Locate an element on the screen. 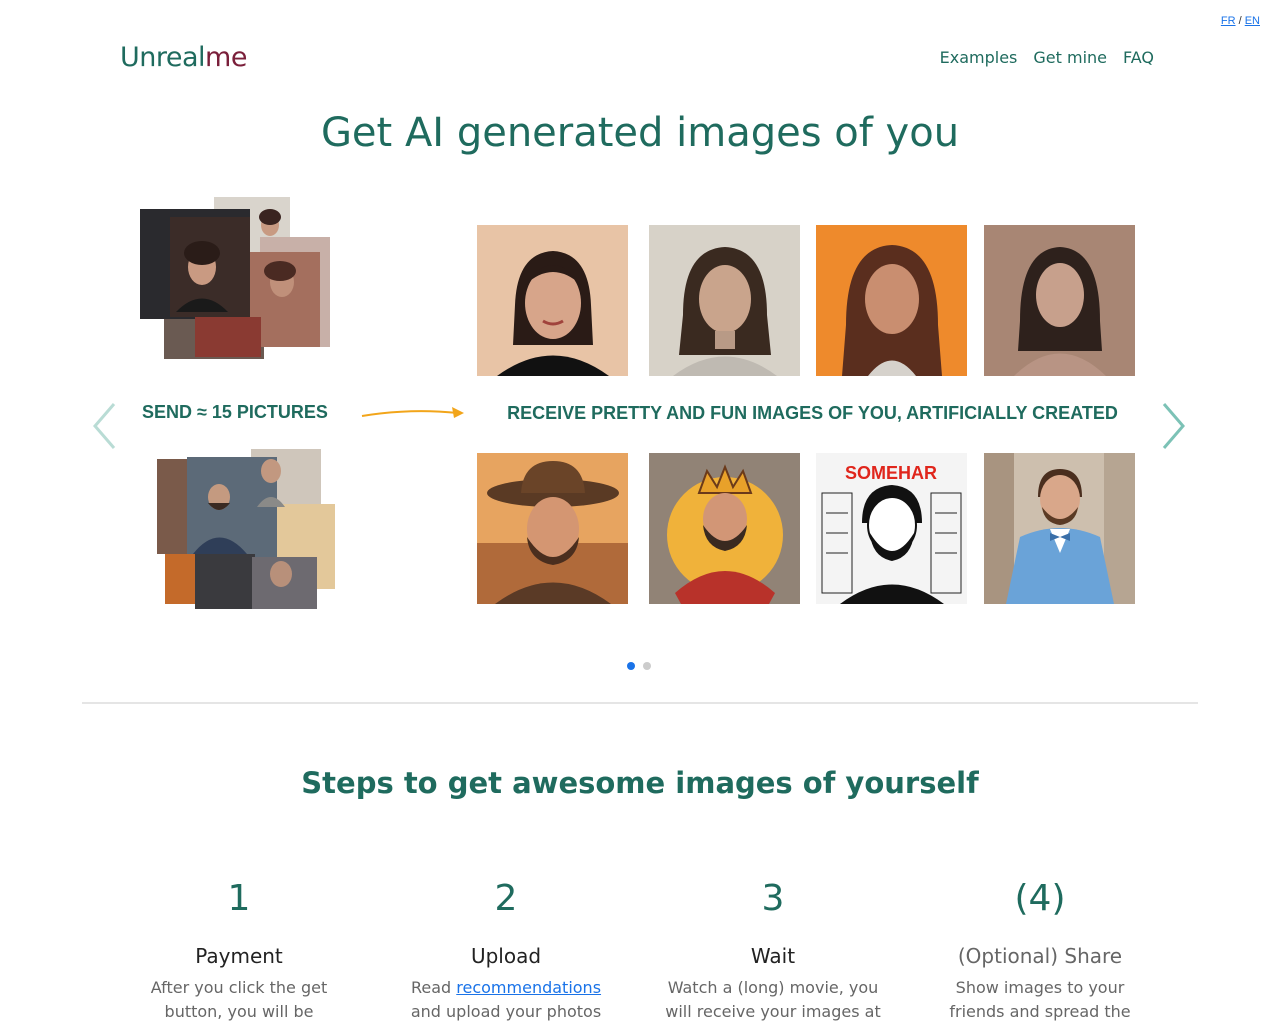 This screenshot has width=1280, height=1024. carousel-next-button is located at coordinates (1173, 426).